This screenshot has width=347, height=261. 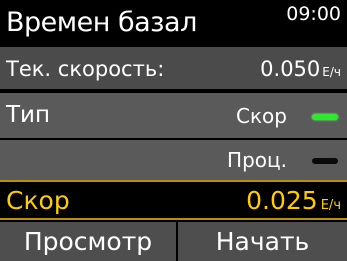 I want to click on current-rate-number: 0.050, so click(x=290, y=69).